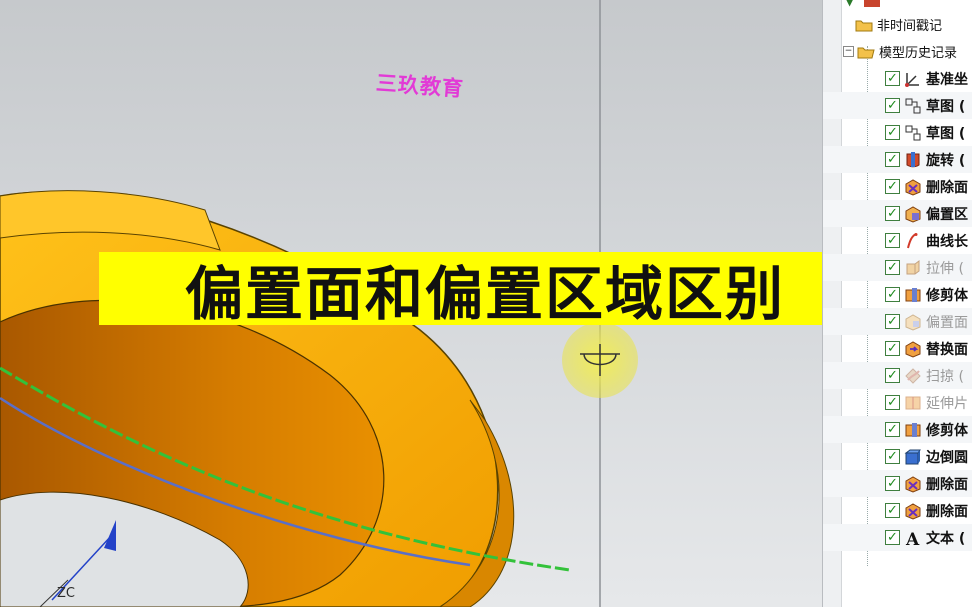 Image resolution: width=972 pixels, height=607 pixels. I want to click on feature-row: ✓ 边倒圆, so click(897, 456).